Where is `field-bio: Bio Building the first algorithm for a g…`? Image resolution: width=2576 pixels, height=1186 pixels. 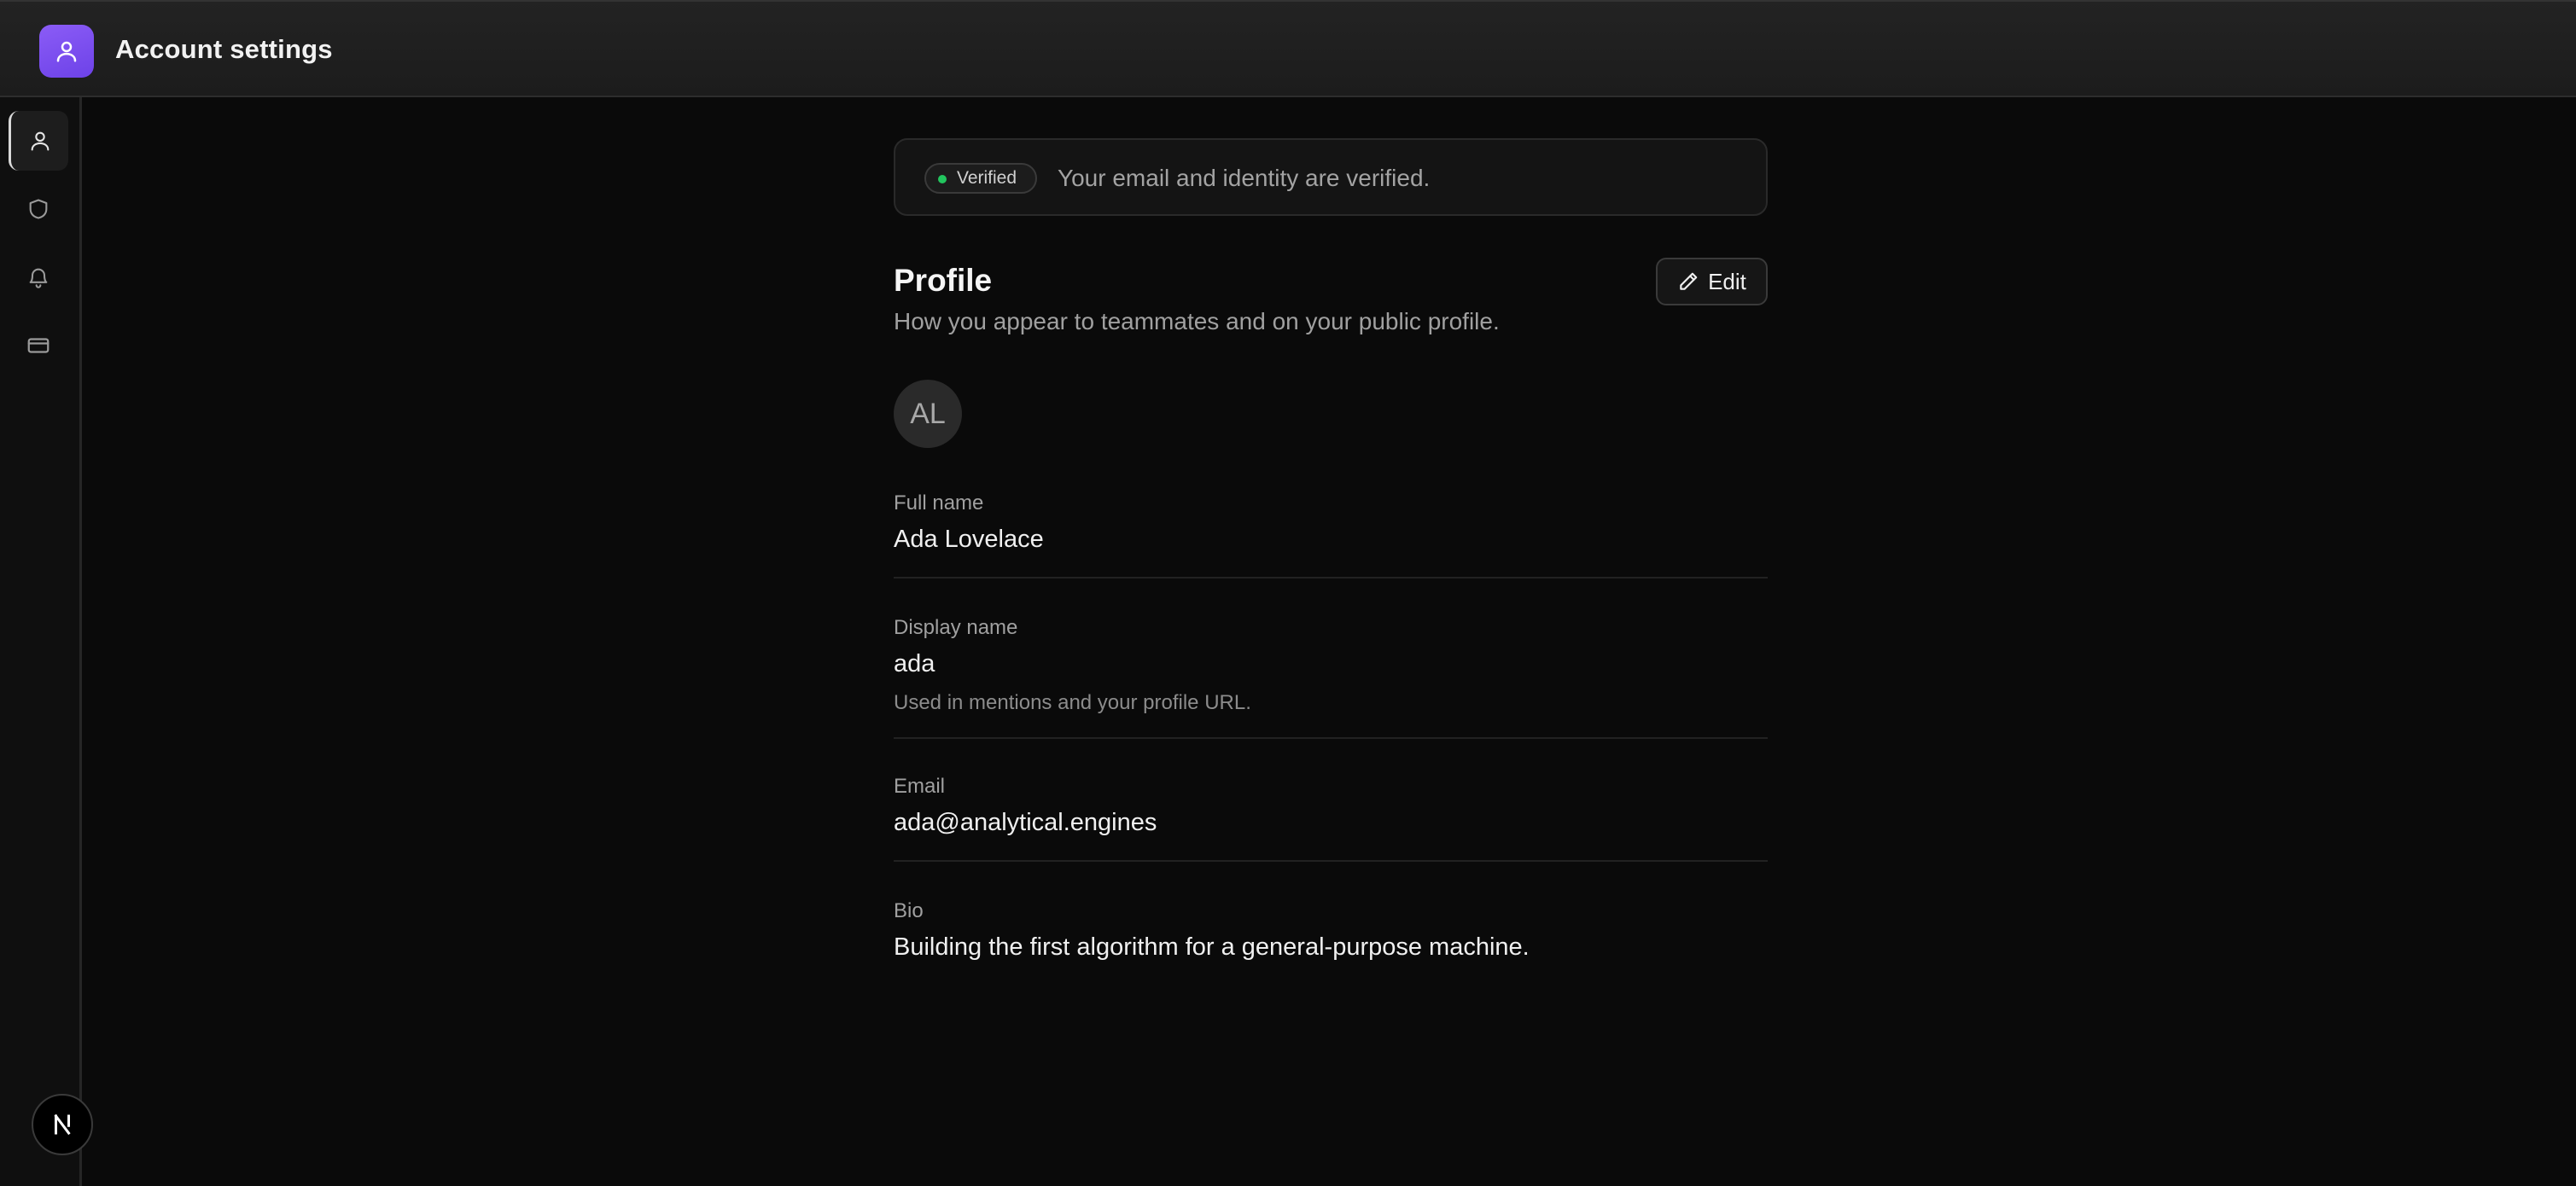
field-bio: Bio Building the first algorithm for a g… is located at coordinates (1331, 933).